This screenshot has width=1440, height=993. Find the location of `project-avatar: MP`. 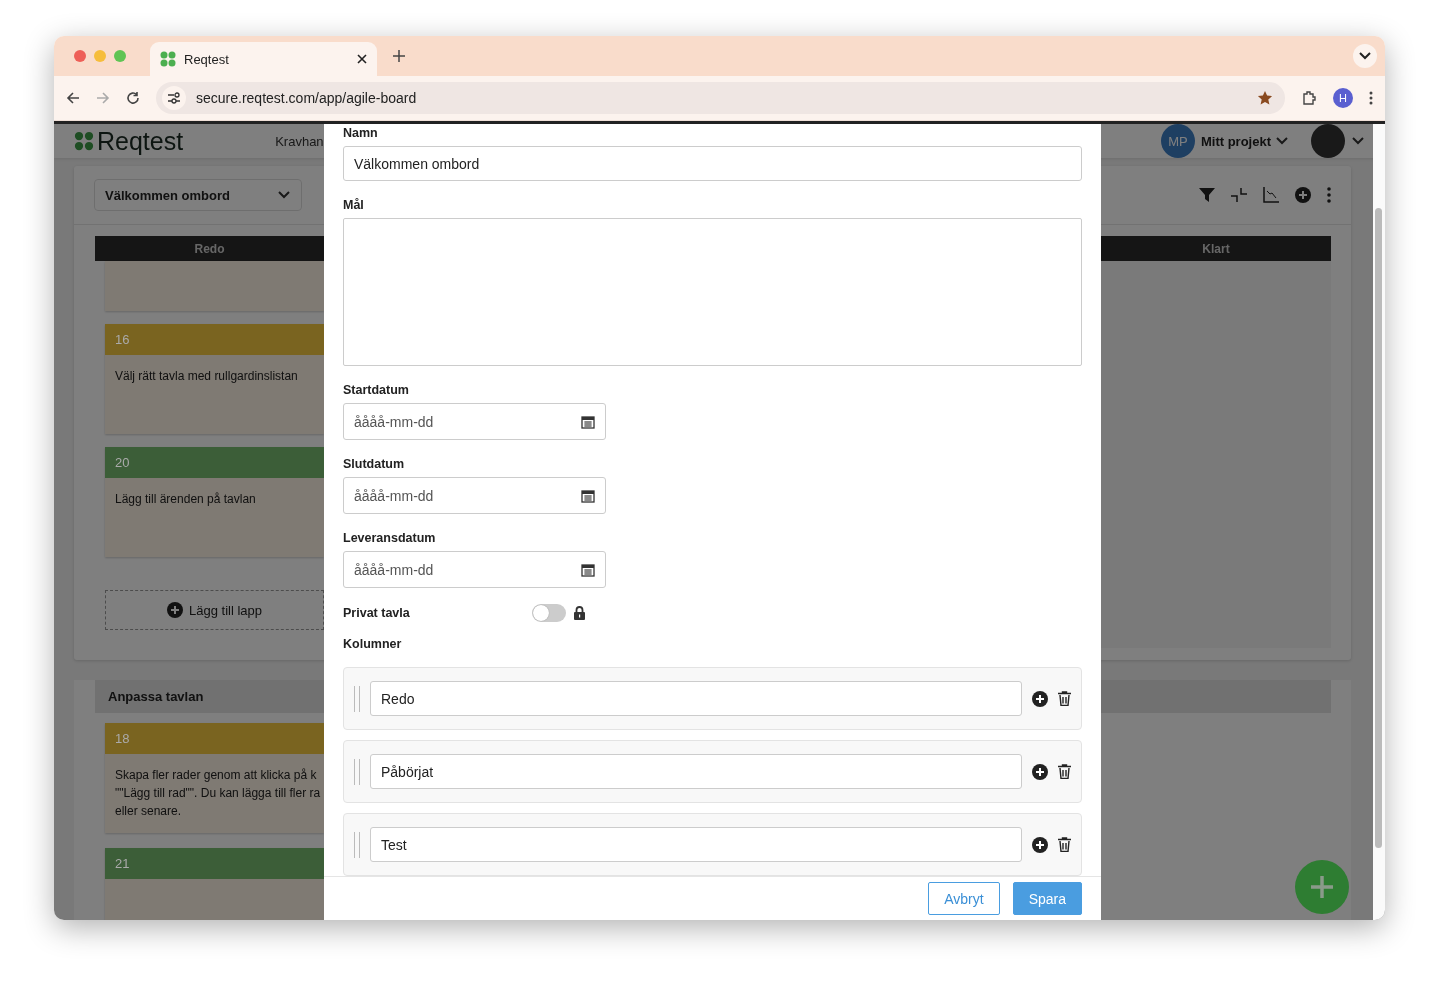

project-avatar: MP is located at coordinates (1177, 141).